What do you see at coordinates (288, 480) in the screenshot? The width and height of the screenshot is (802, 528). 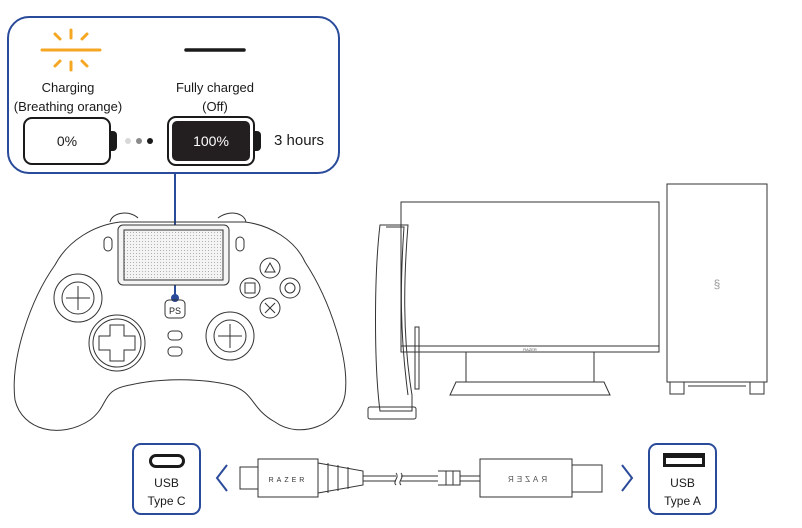 I see `cable-brand-left: RAZER` at bounding box center [288, 480].